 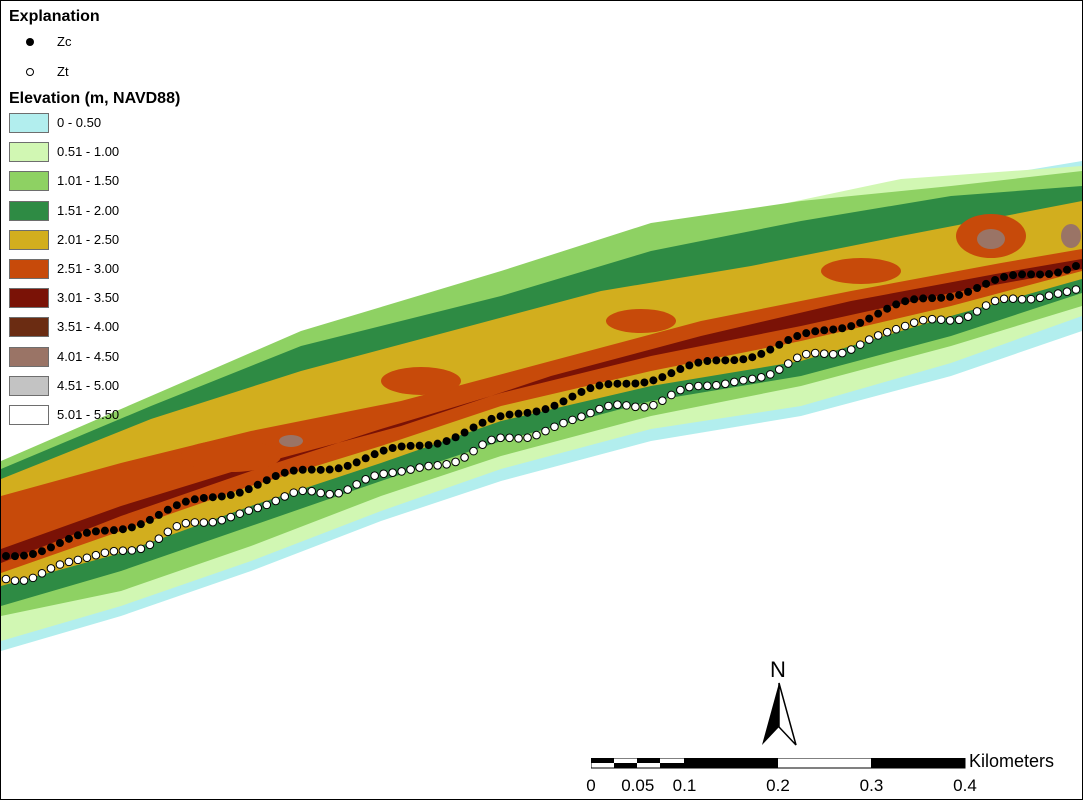 What do you see at coordinates (94, 415) in the screenshot?
I see `elevation-class-row: 5.01 - 5.50` at bounding box center [94, 415].